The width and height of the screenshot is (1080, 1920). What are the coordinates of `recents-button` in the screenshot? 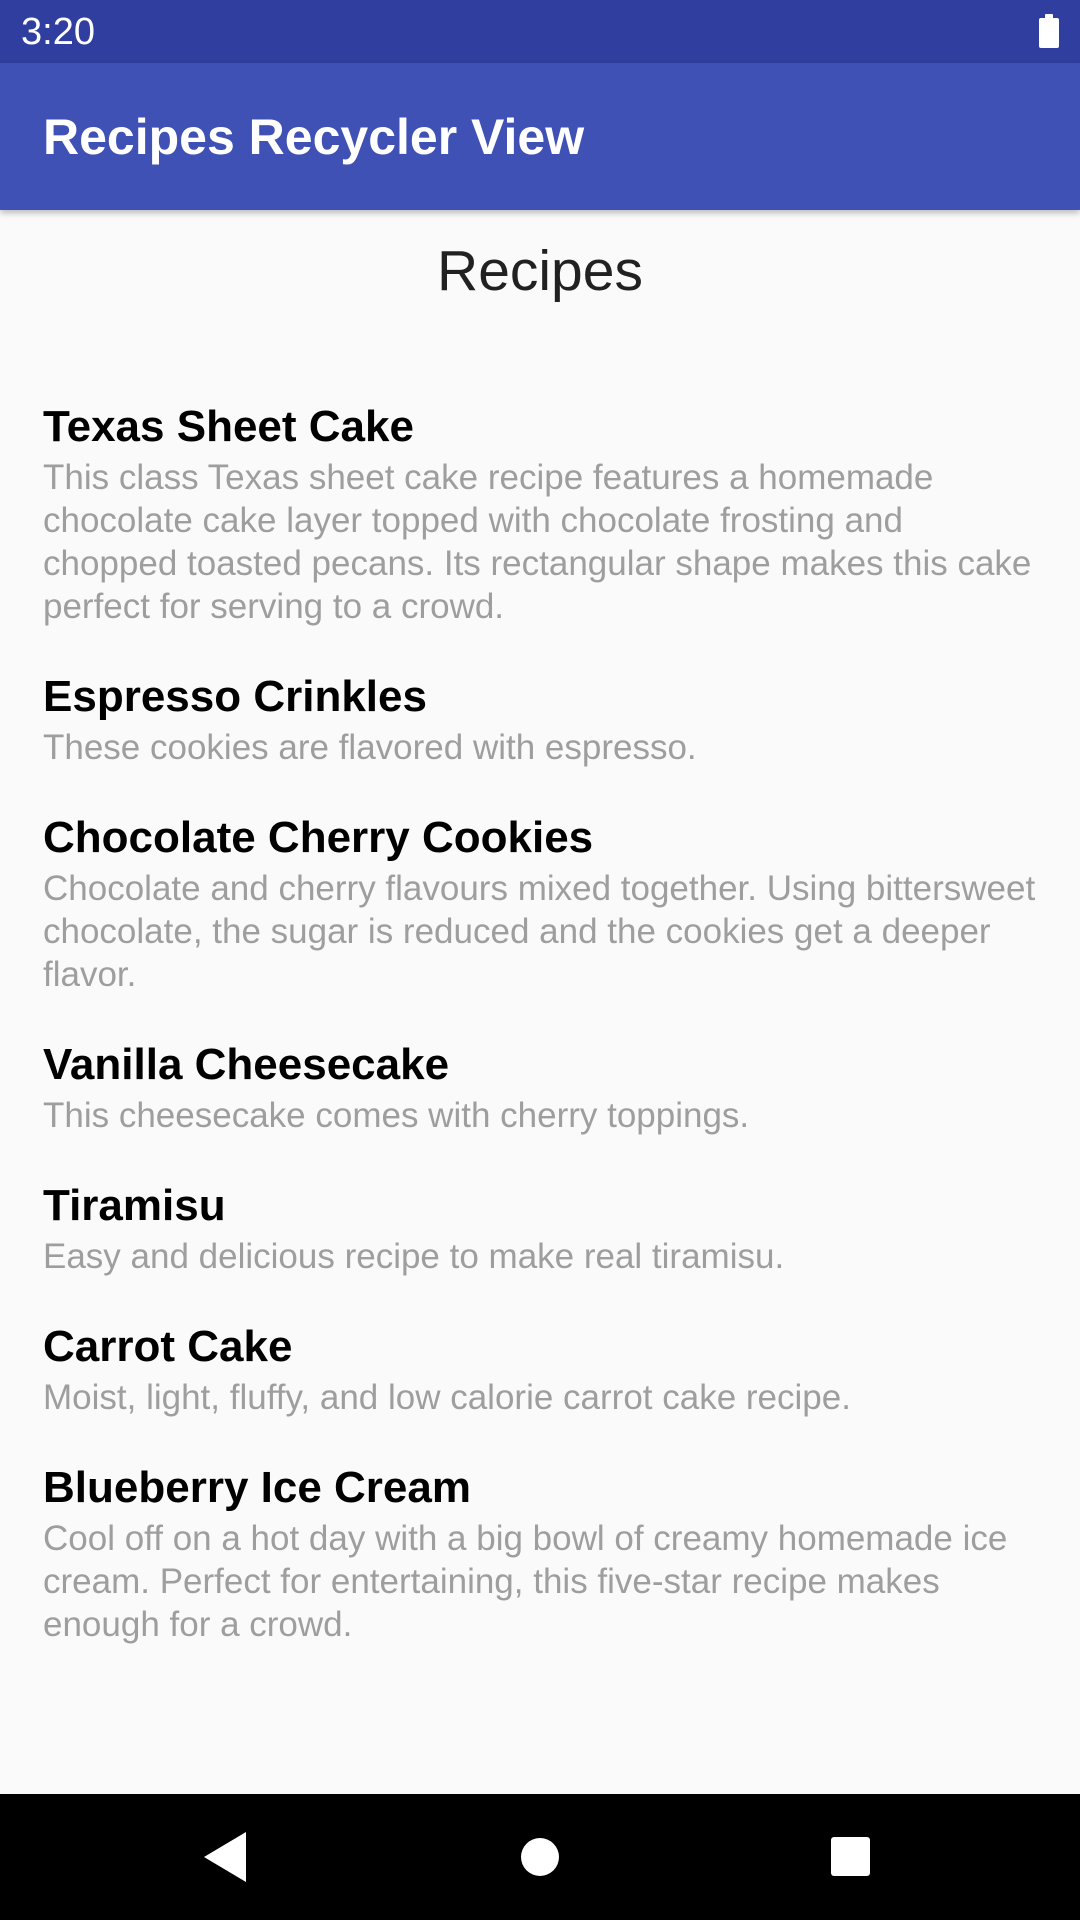 It's located at (851, 1857).